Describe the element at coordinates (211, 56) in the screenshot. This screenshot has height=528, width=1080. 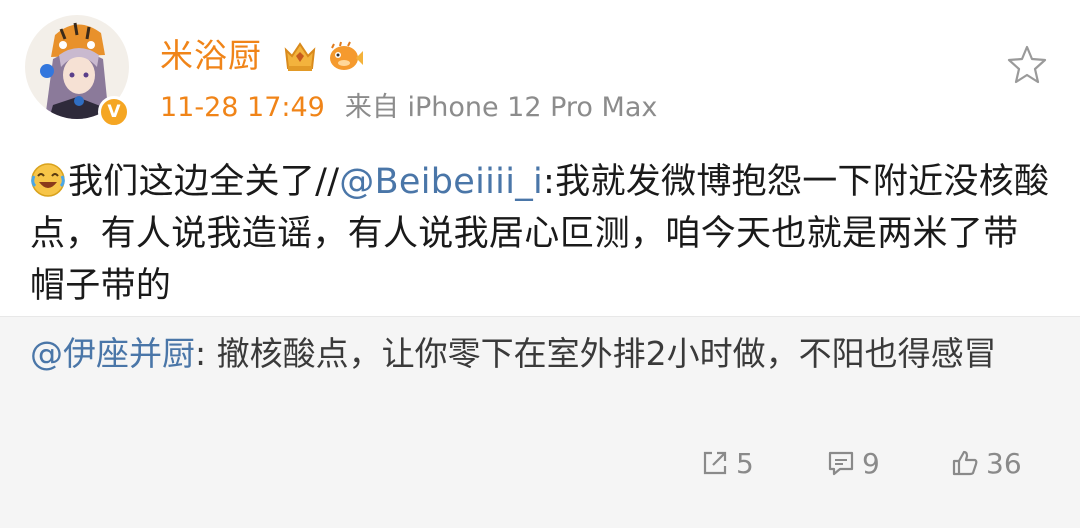
I see `author-name: 米浴厨` at that location.